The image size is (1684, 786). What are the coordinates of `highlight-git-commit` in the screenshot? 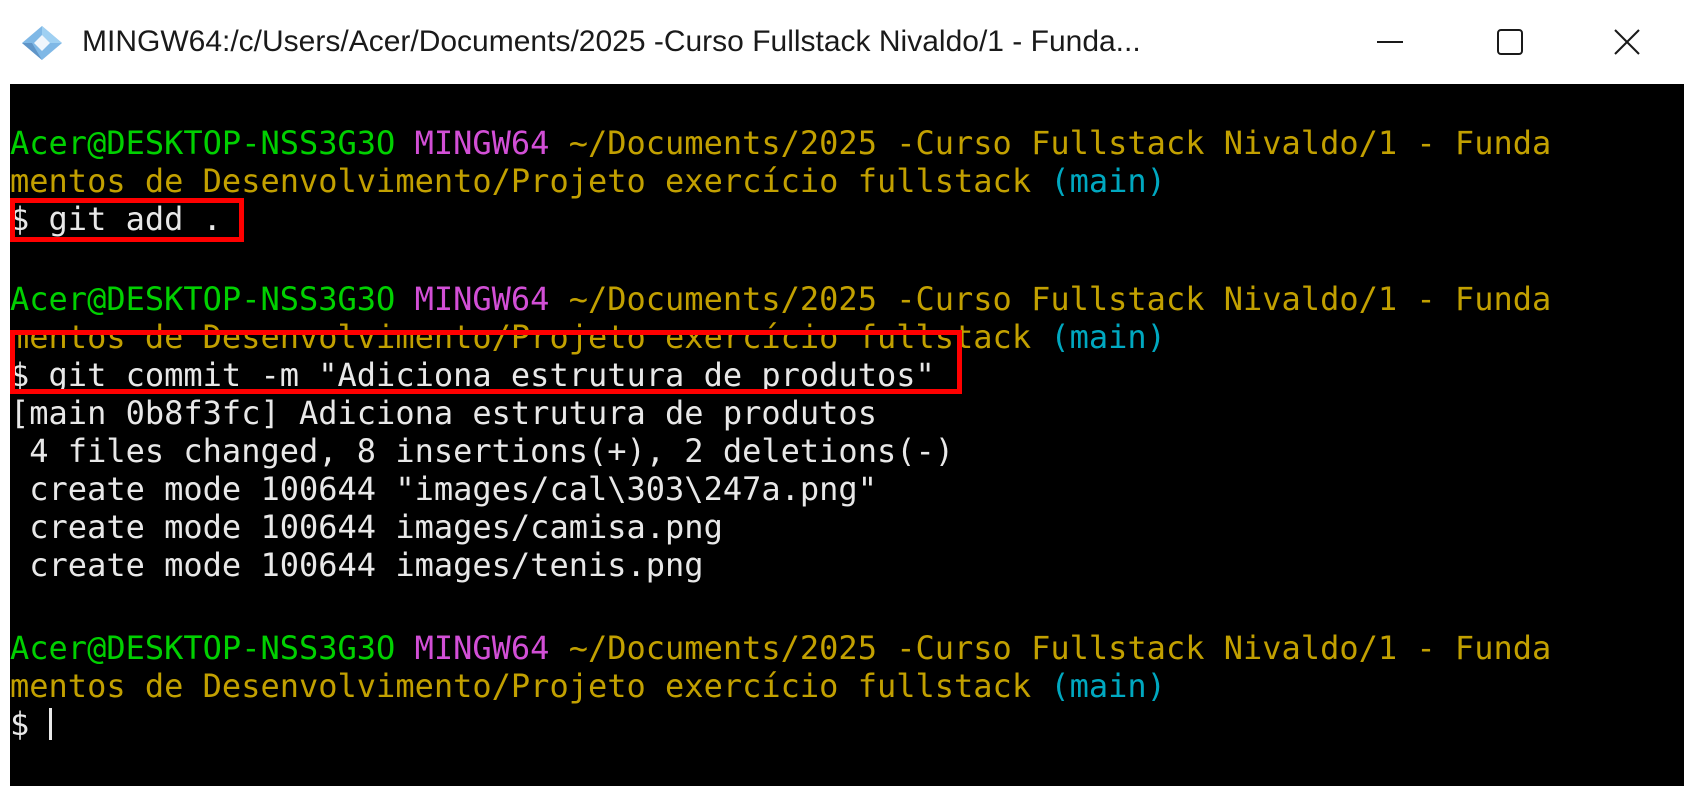 It's located at (486, 362).